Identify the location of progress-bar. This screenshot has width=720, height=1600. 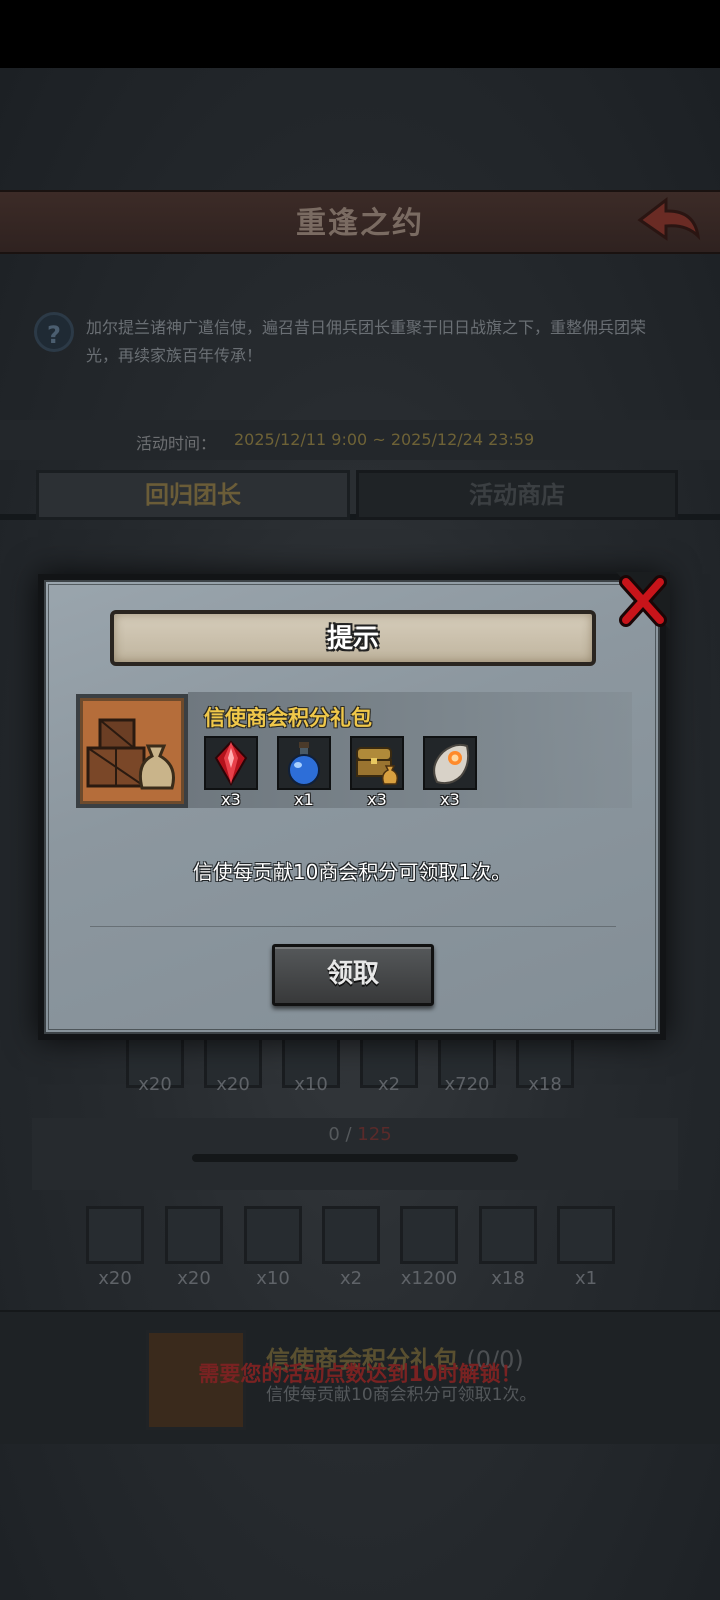
(355, 1158).